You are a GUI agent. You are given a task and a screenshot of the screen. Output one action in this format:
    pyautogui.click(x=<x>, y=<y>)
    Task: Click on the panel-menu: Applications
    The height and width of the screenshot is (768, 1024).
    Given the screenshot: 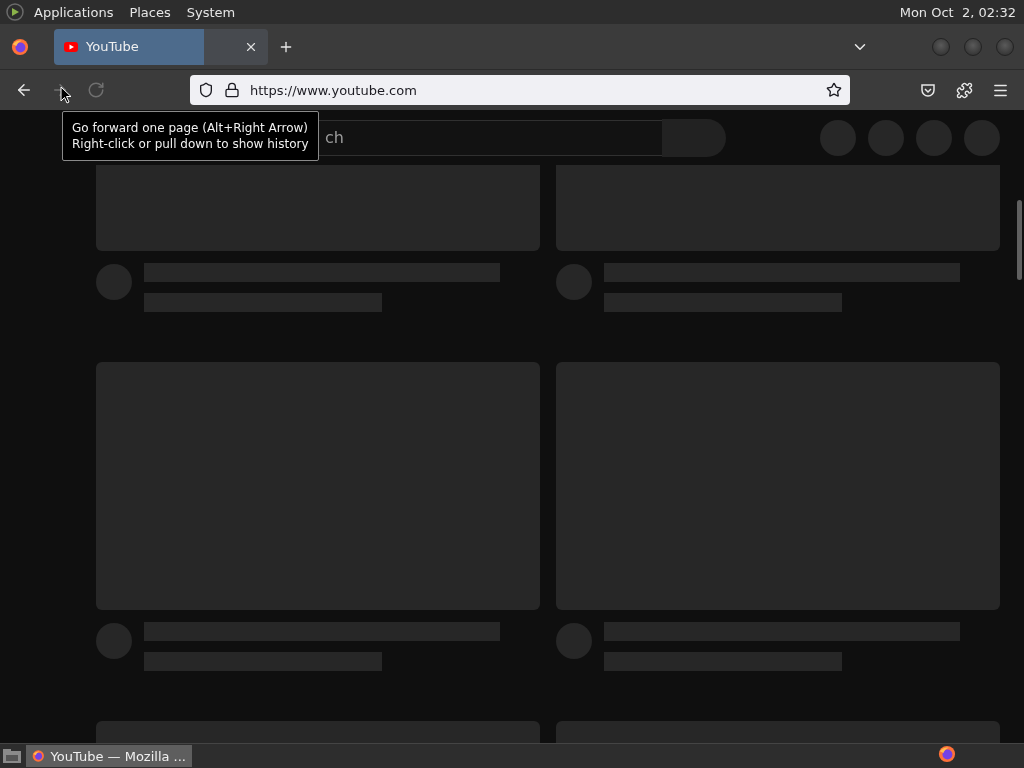 What is the action you would take?
    pyautogui.click(x=74, y=12)
    